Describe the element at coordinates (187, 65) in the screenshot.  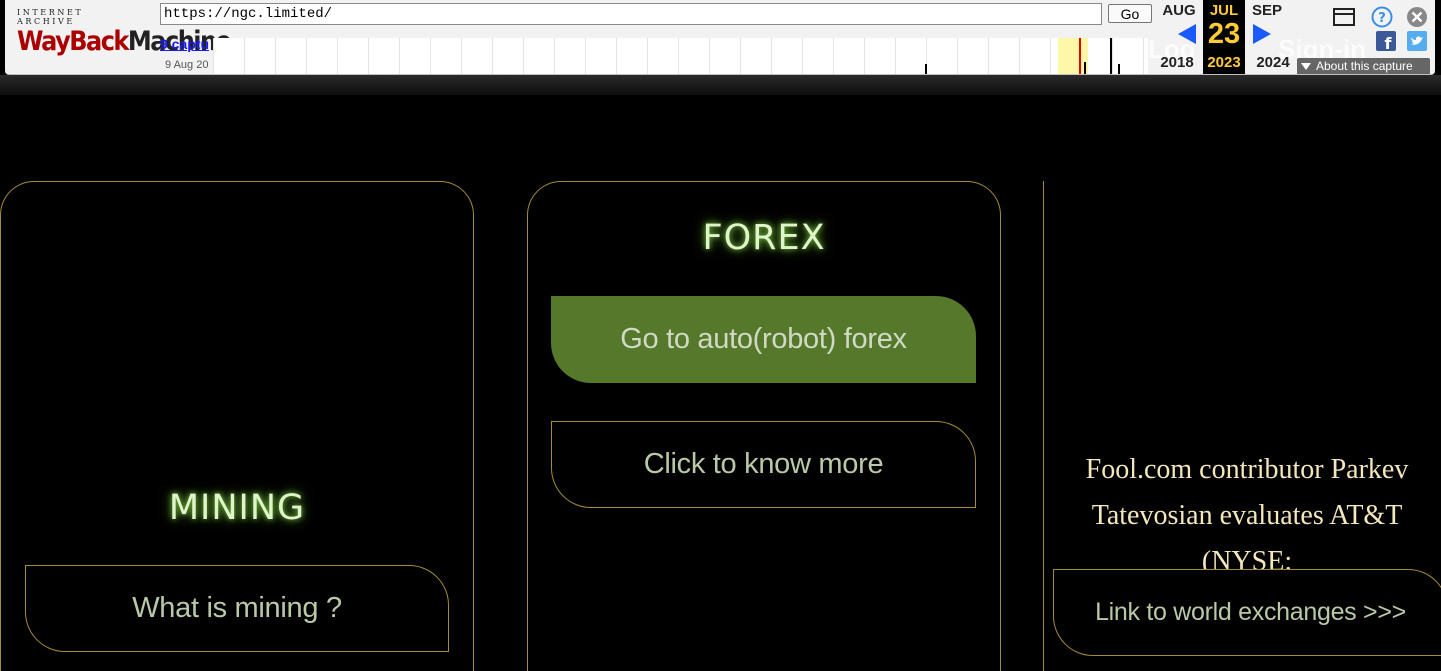
I see `captures-date-range: 9 Aug 20` at that location.